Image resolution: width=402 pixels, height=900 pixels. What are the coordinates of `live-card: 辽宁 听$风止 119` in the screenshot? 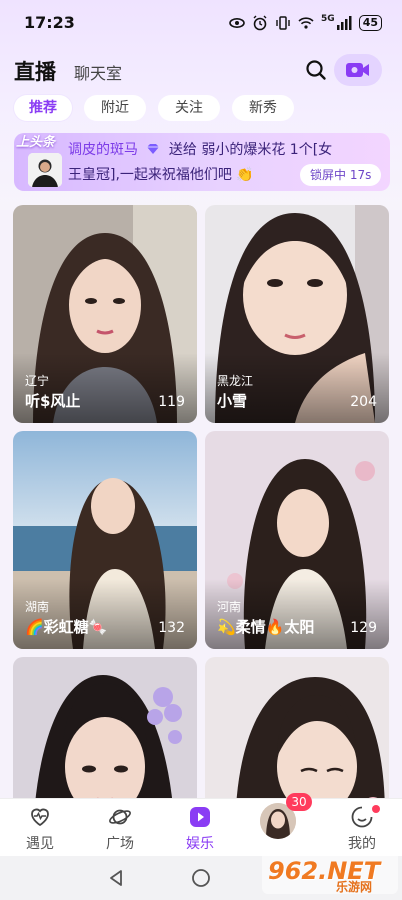 It's located at (105, 314).